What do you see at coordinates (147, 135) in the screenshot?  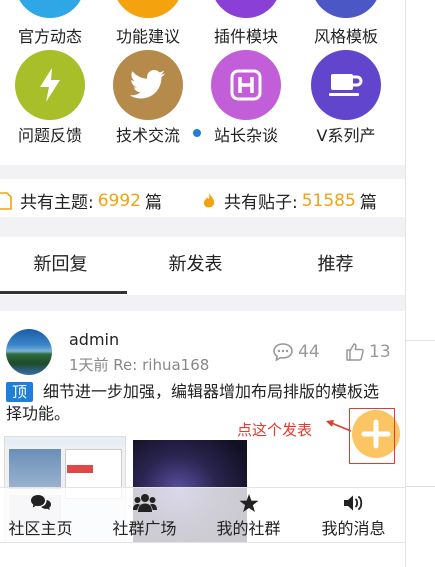 I see `category-label: 技术交流` at bounding box center [147, 135].